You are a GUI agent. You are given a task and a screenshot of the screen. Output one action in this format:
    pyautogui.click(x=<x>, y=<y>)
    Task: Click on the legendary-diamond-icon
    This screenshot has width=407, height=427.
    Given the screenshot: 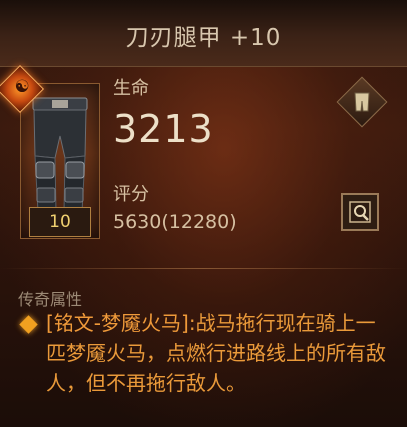 What is the action you would take?
    pyautogui.click(x=28, y=324)
    